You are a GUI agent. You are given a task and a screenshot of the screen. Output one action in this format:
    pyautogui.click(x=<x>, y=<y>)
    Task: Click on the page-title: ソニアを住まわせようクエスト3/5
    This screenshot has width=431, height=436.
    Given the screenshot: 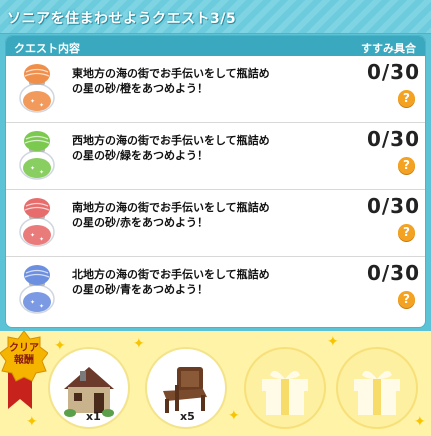 What is the action you would take?
    pyautogui.click(x=122, y=19)
    